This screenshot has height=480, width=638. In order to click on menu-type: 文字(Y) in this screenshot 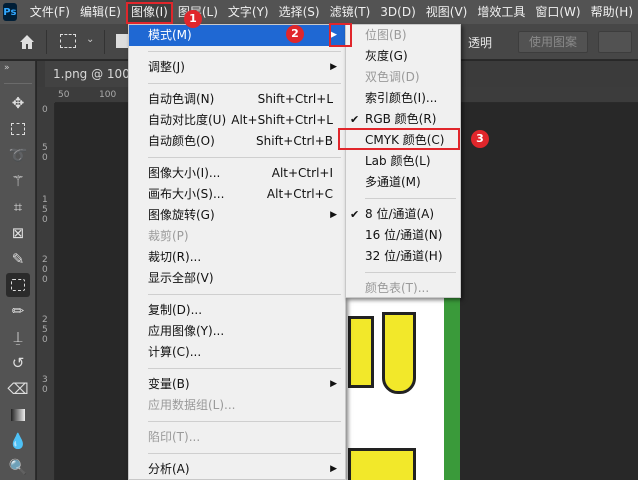, I will do `click(248, 12)`.